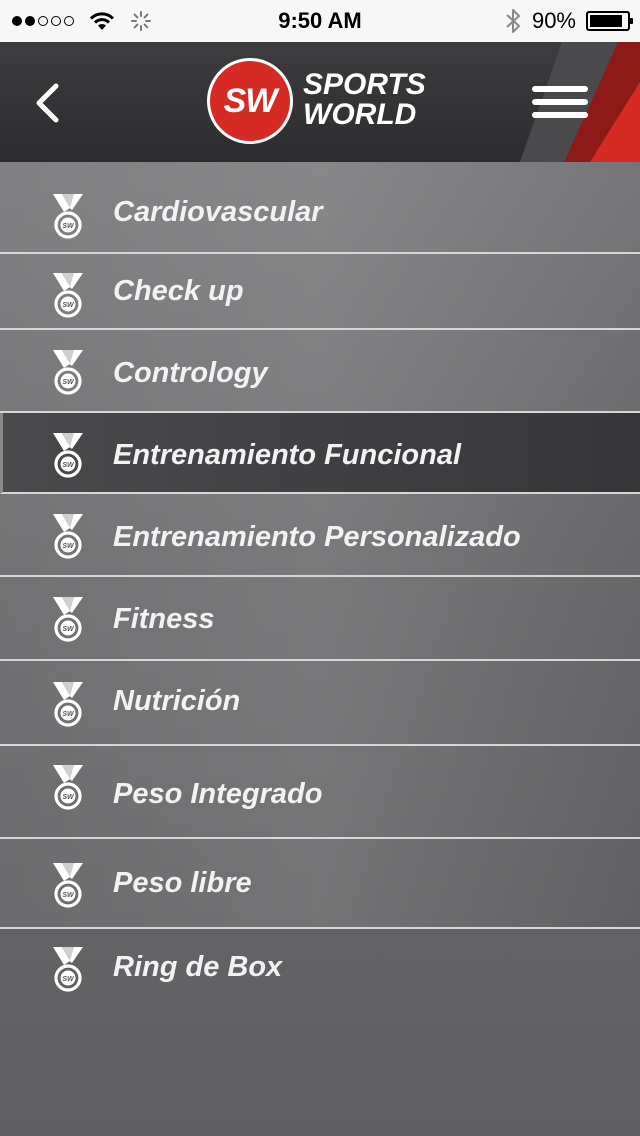 The height and width of the screenshot is (1136, 640). Describe the element at coordinates (320, 371) in the screenshot. I see `list-item: Contrology` at that location.